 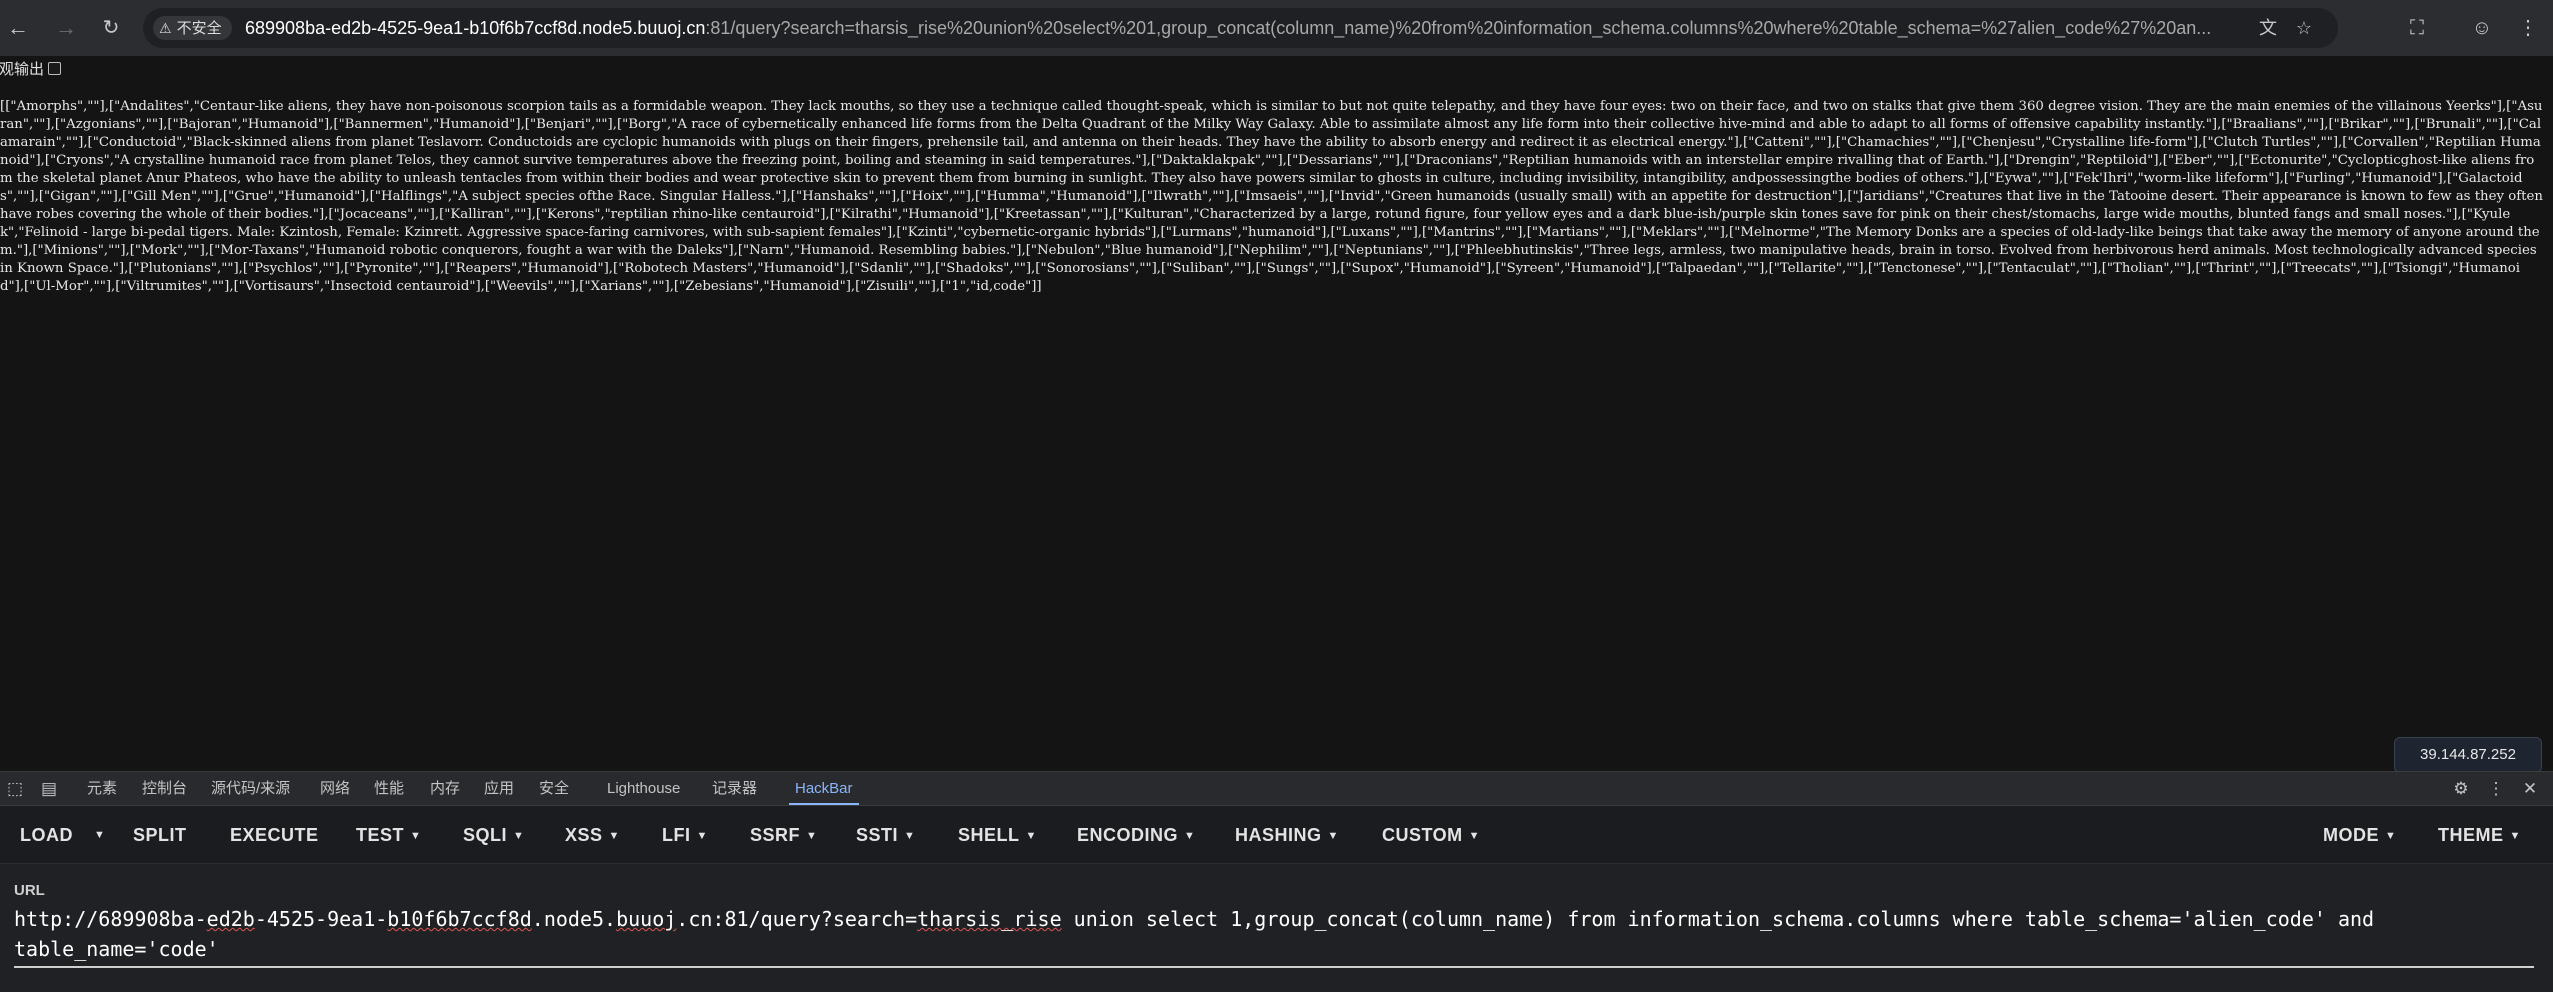 I want to click on star-icon: ☆, so click(x=2304, y=28).